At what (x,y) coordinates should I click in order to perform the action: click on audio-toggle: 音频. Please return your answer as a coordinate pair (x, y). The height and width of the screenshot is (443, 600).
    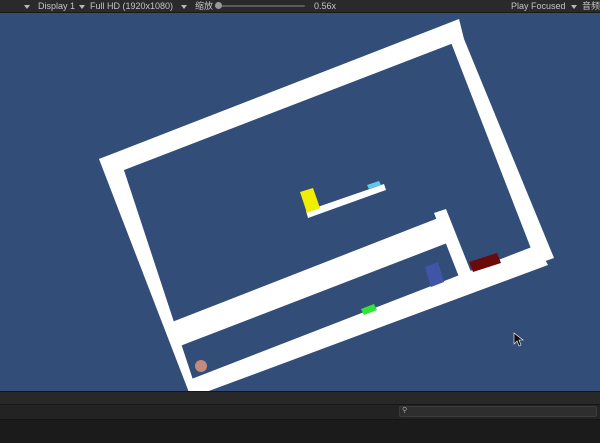
    Looking at the image, I should click on (591, 6).